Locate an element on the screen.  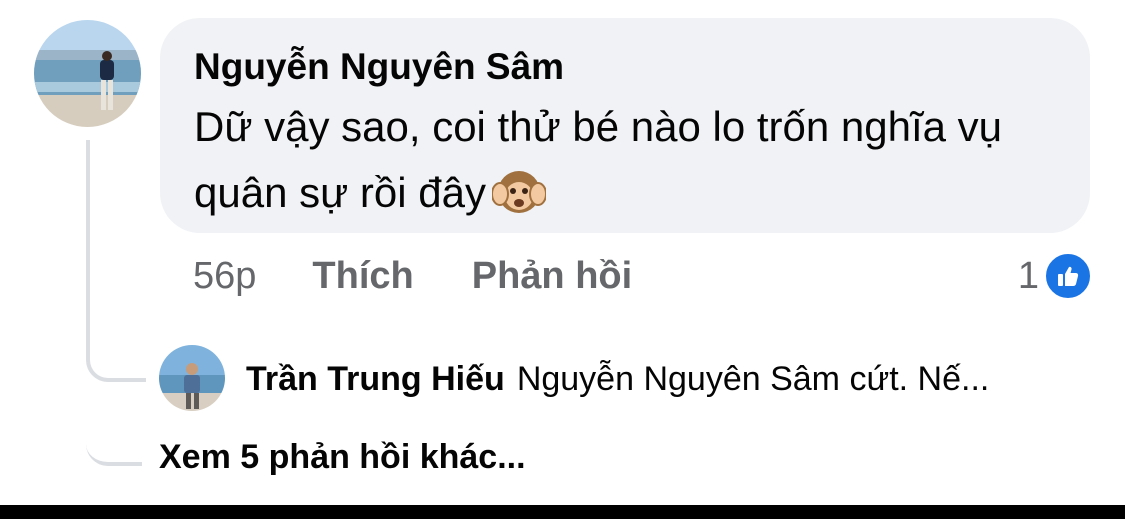
reply-author-avatar is located at coordinates (192, 378).